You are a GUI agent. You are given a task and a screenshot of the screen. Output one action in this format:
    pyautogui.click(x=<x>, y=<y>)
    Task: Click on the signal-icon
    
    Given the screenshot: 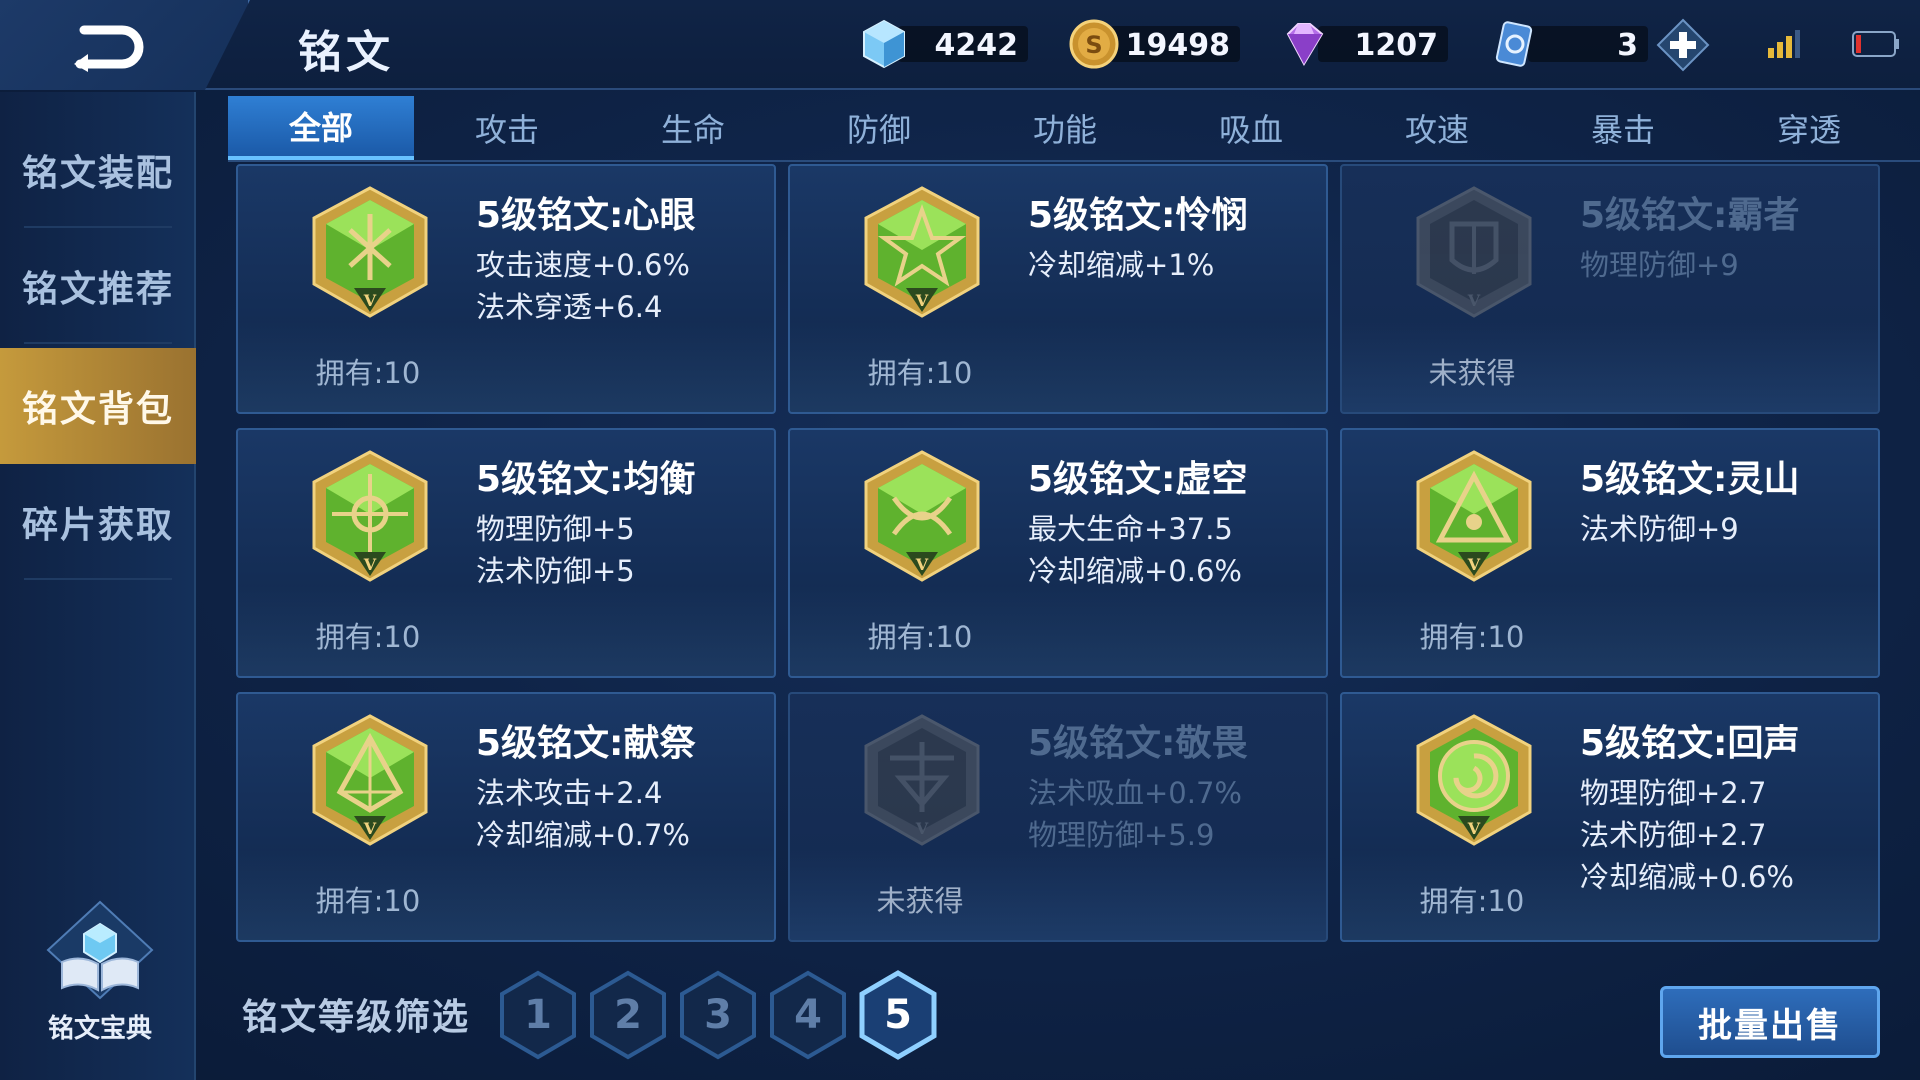 What is the action you would take?
    pyautogui.click(x=1784, y=44)
    